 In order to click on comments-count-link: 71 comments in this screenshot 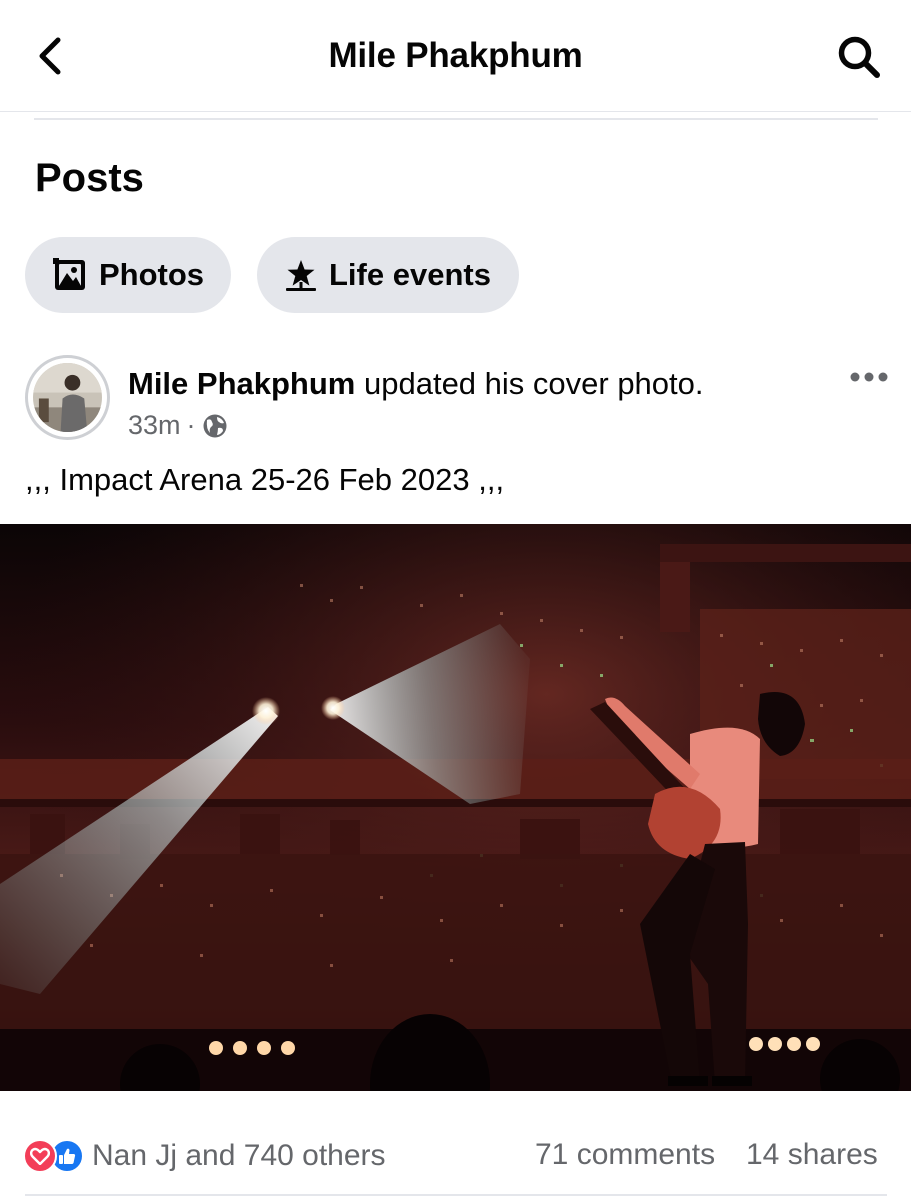, I will do `click(625, 1155)`.